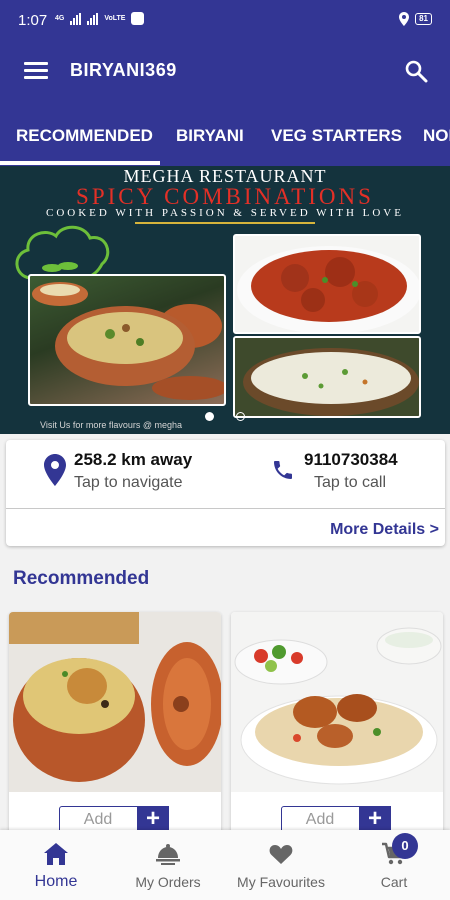 Image resolution: width=450 pixels, height=900 pixels. Describe the element at coordinates (336, 136) in the screenshot. I see `tab-veg-starters: VEG STARTERS` at that location.